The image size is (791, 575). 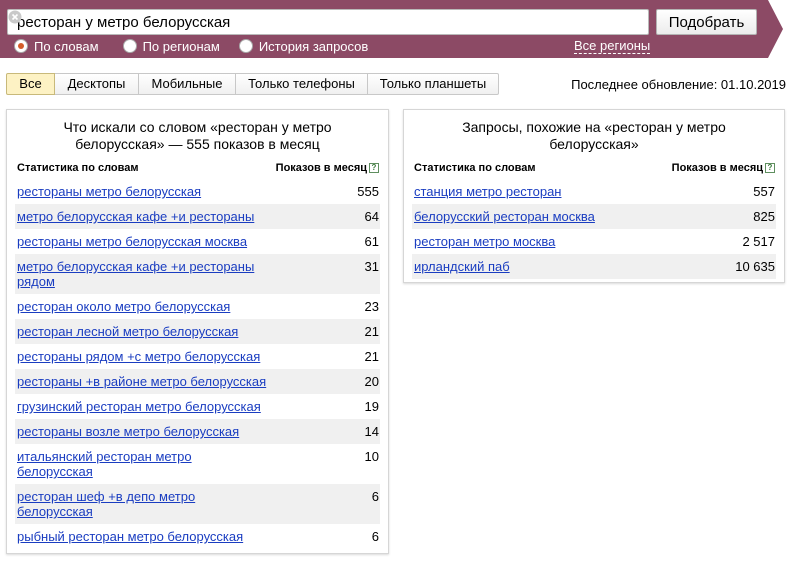 I want to click on query-link: ресторан лесной метро белорусская, so click(x=127, y=331).